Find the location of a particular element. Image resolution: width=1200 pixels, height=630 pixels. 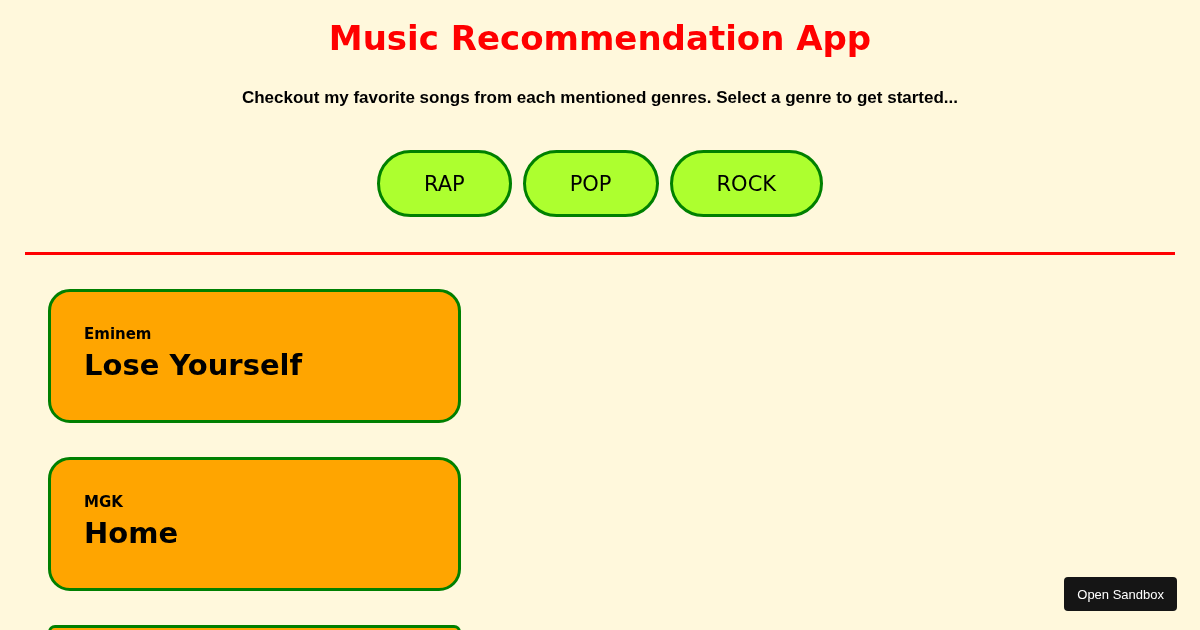

genre-button: POP is located at coordinates (590, 183).